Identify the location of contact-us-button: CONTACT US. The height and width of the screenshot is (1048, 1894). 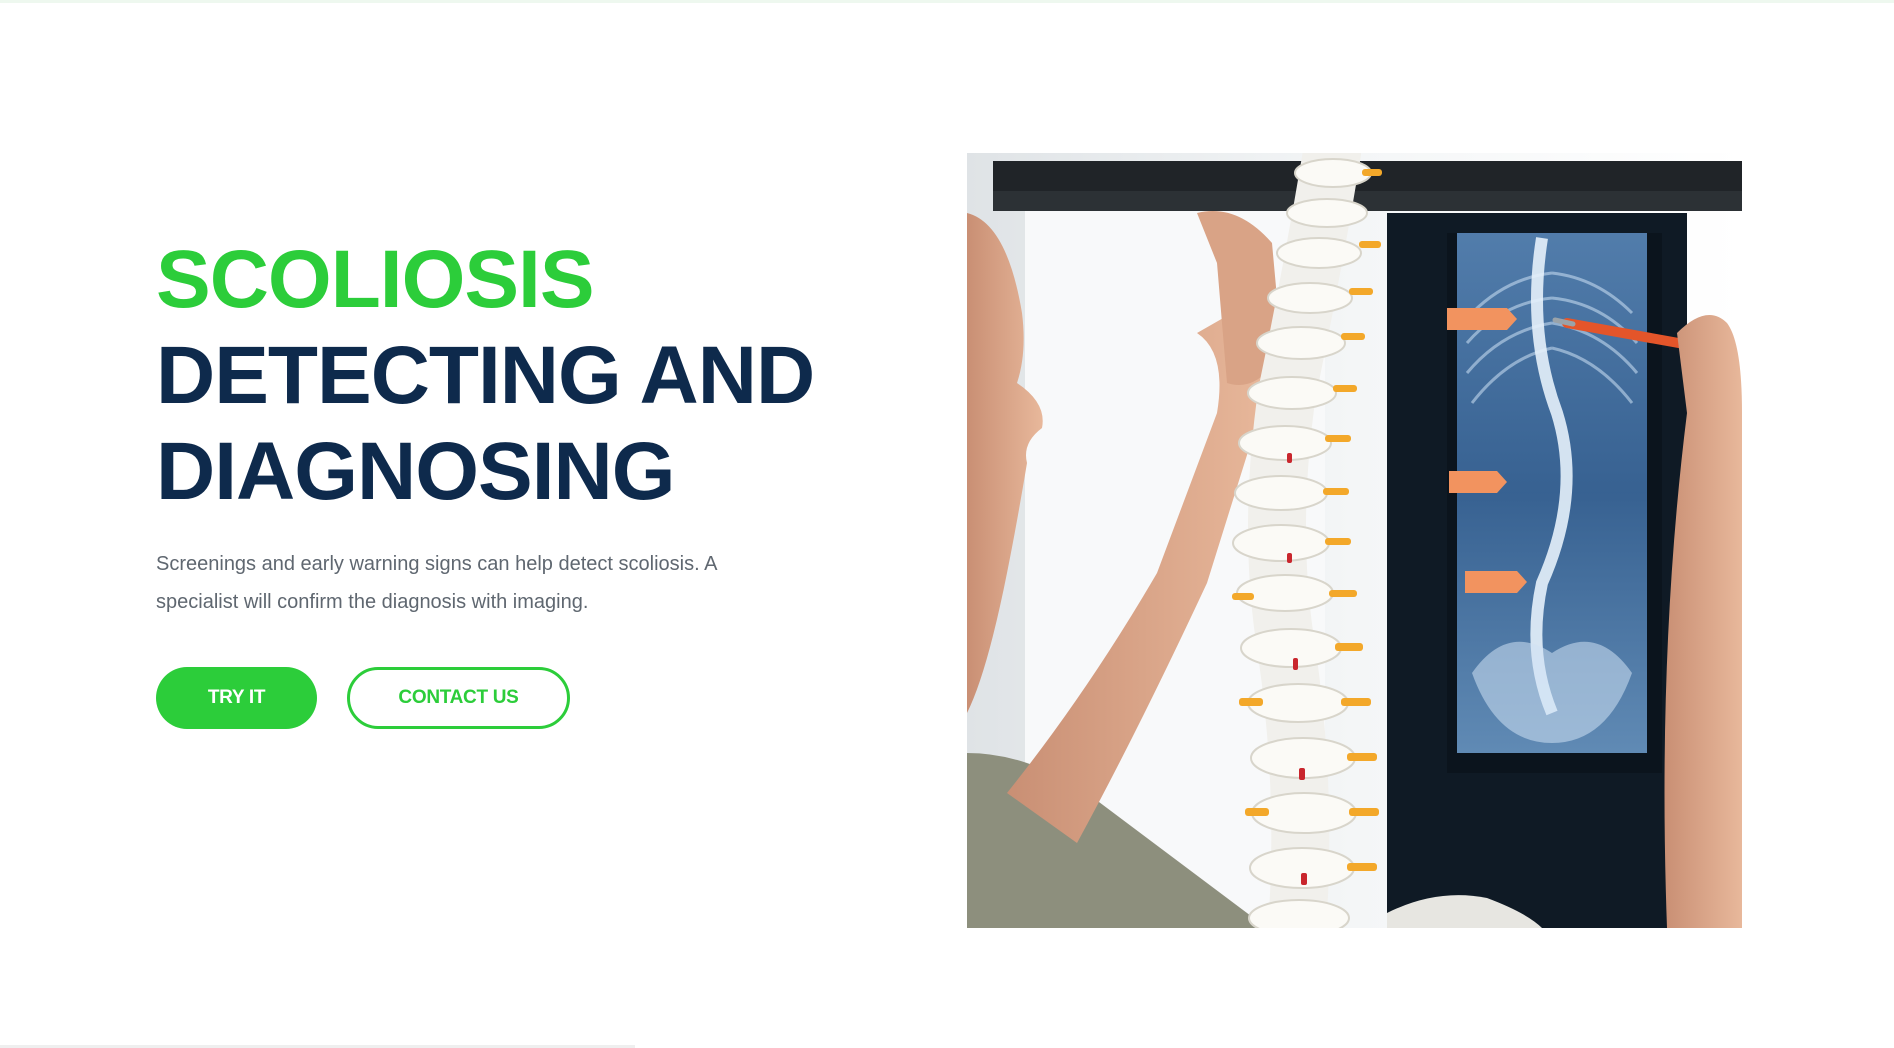
(458, 698).